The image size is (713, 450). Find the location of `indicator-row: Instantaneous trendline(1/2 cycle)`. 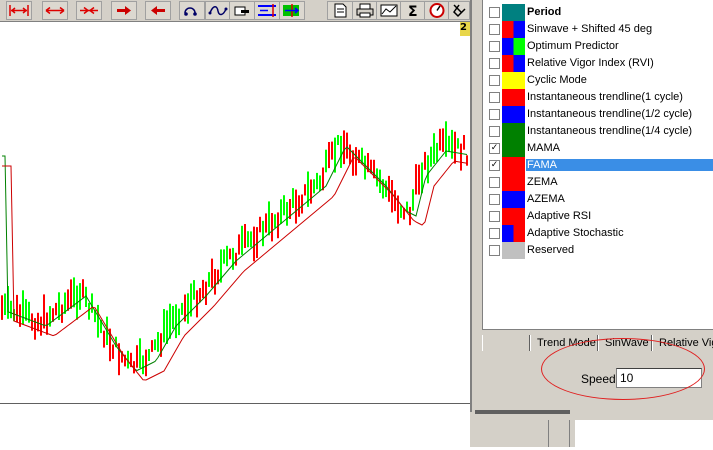

indicator-row: Instantaneous trendline(1/2 cycle) is located at coordinates (598, 114).